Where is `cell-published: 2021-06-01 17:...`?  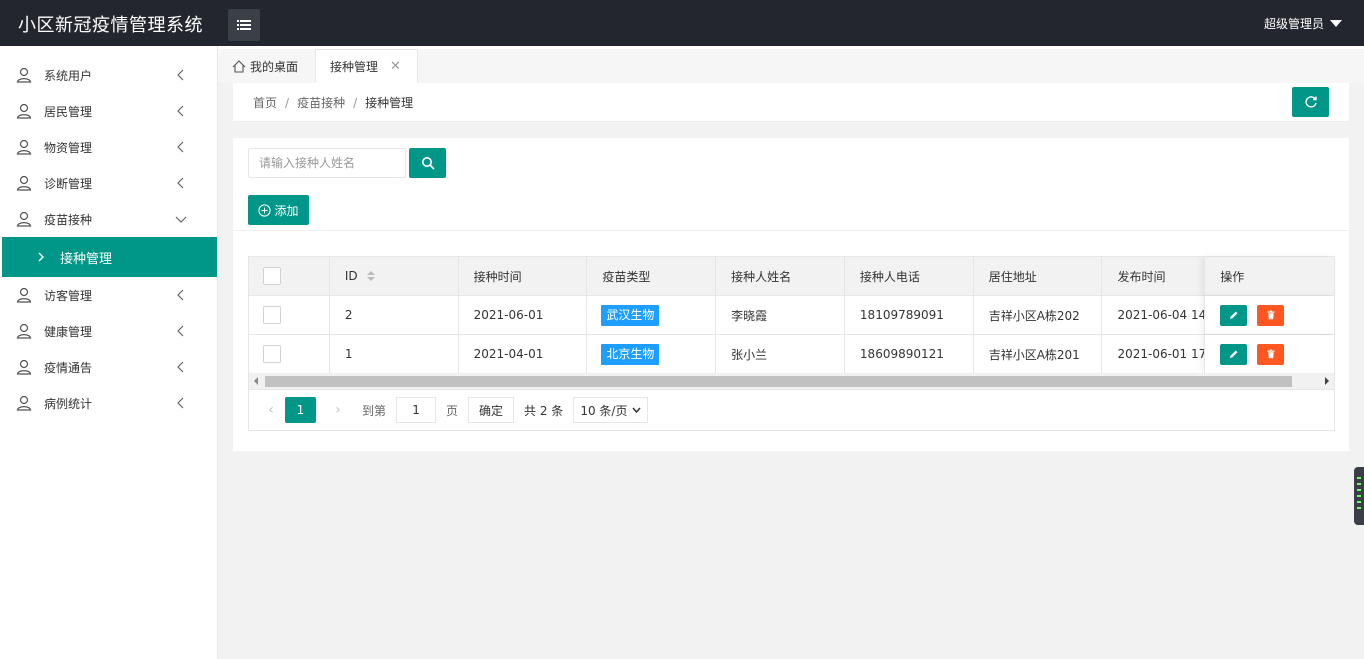
cell-published: 2021-06-01 17:... is located at coordinates (1161, 354).